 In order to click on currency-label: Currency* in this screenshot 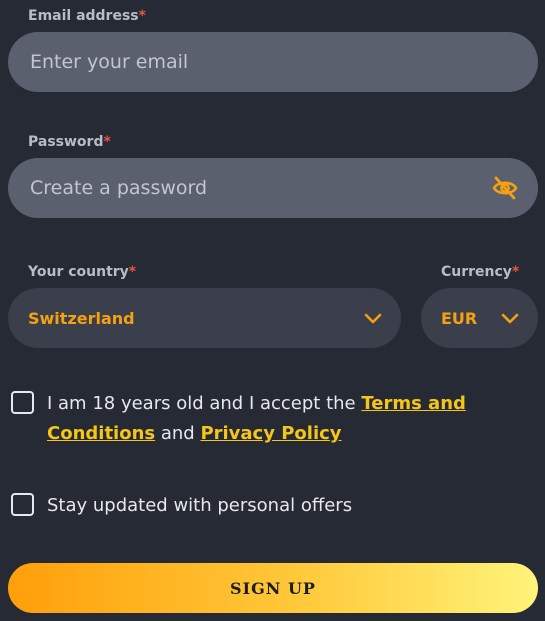, I will do `click(480, 272)`.